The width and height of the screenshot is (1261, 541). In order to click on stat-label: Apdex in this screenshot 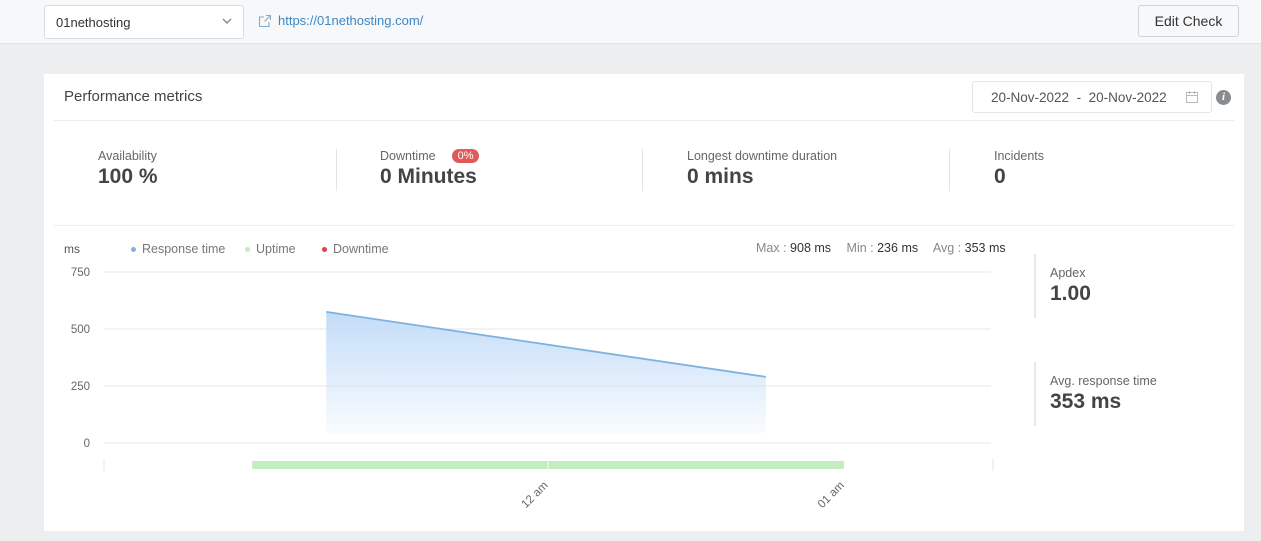, I will do `click(1068, 273)`.